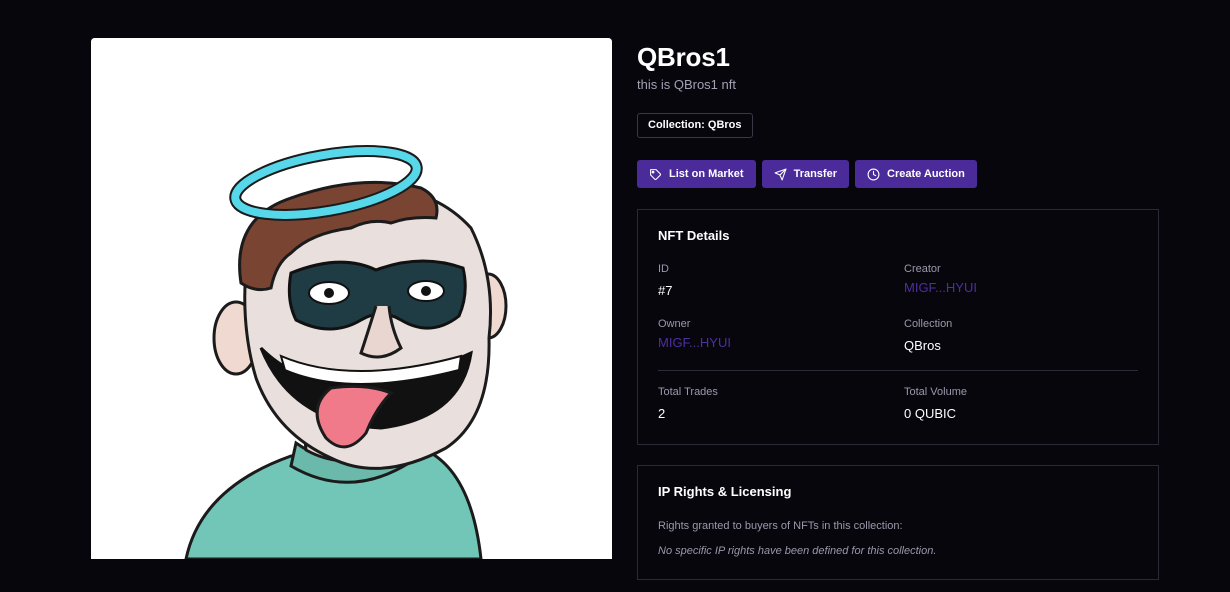 The width and height of the screenshot is (1230, 592). I want to click on id-field: ID #7, so click(665, 281).